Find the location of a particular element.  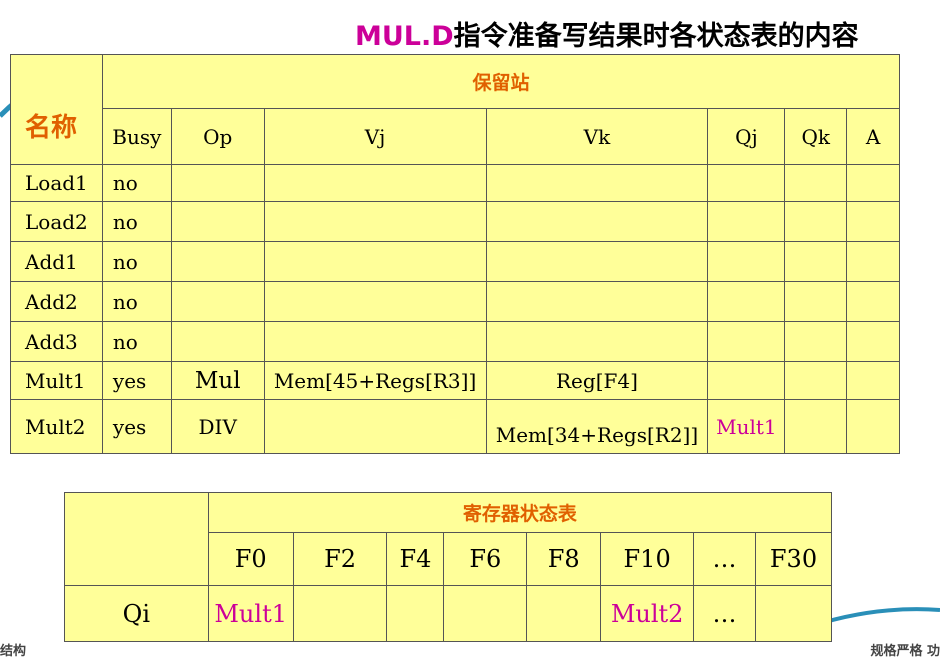

title-rest: 指令准备写结果时各状态表的内容 is located at coordinates (656, 36).